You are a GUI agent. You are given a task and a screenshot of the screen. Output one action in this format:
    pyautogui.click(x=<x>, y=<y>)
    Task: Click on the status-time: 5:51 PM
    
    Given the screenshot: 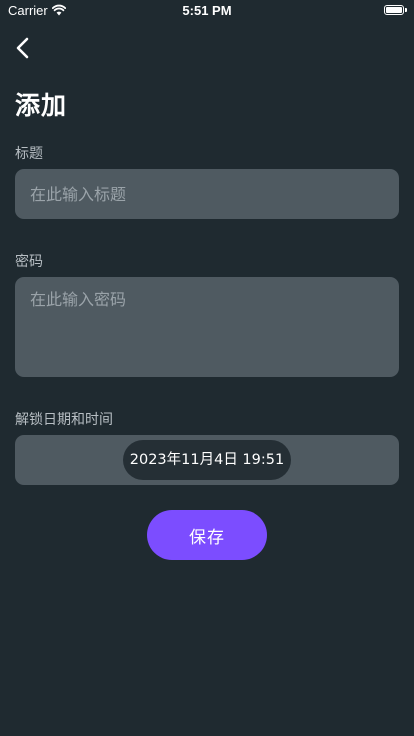 What is the action you would take?
    pyautogui.click(x=207, y=10)
    